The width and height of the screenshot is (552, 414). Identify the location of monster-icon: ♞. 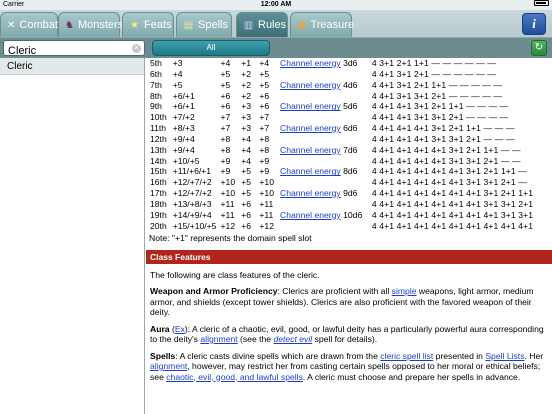
(69, 25).